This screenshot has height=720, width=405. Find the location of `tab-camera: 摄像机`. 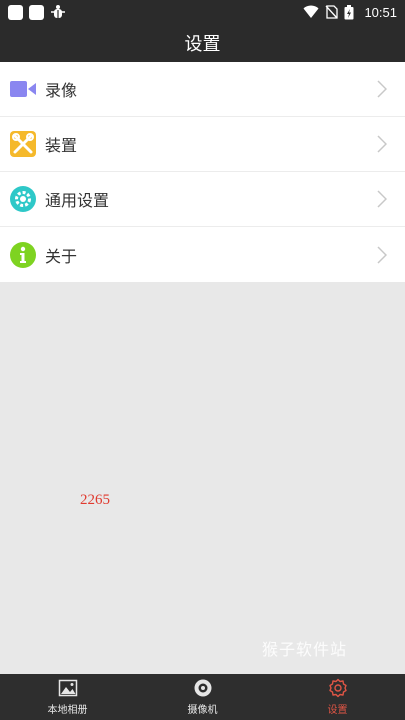

tab-camera: 摄像机 is located at coordinates (202, 697).